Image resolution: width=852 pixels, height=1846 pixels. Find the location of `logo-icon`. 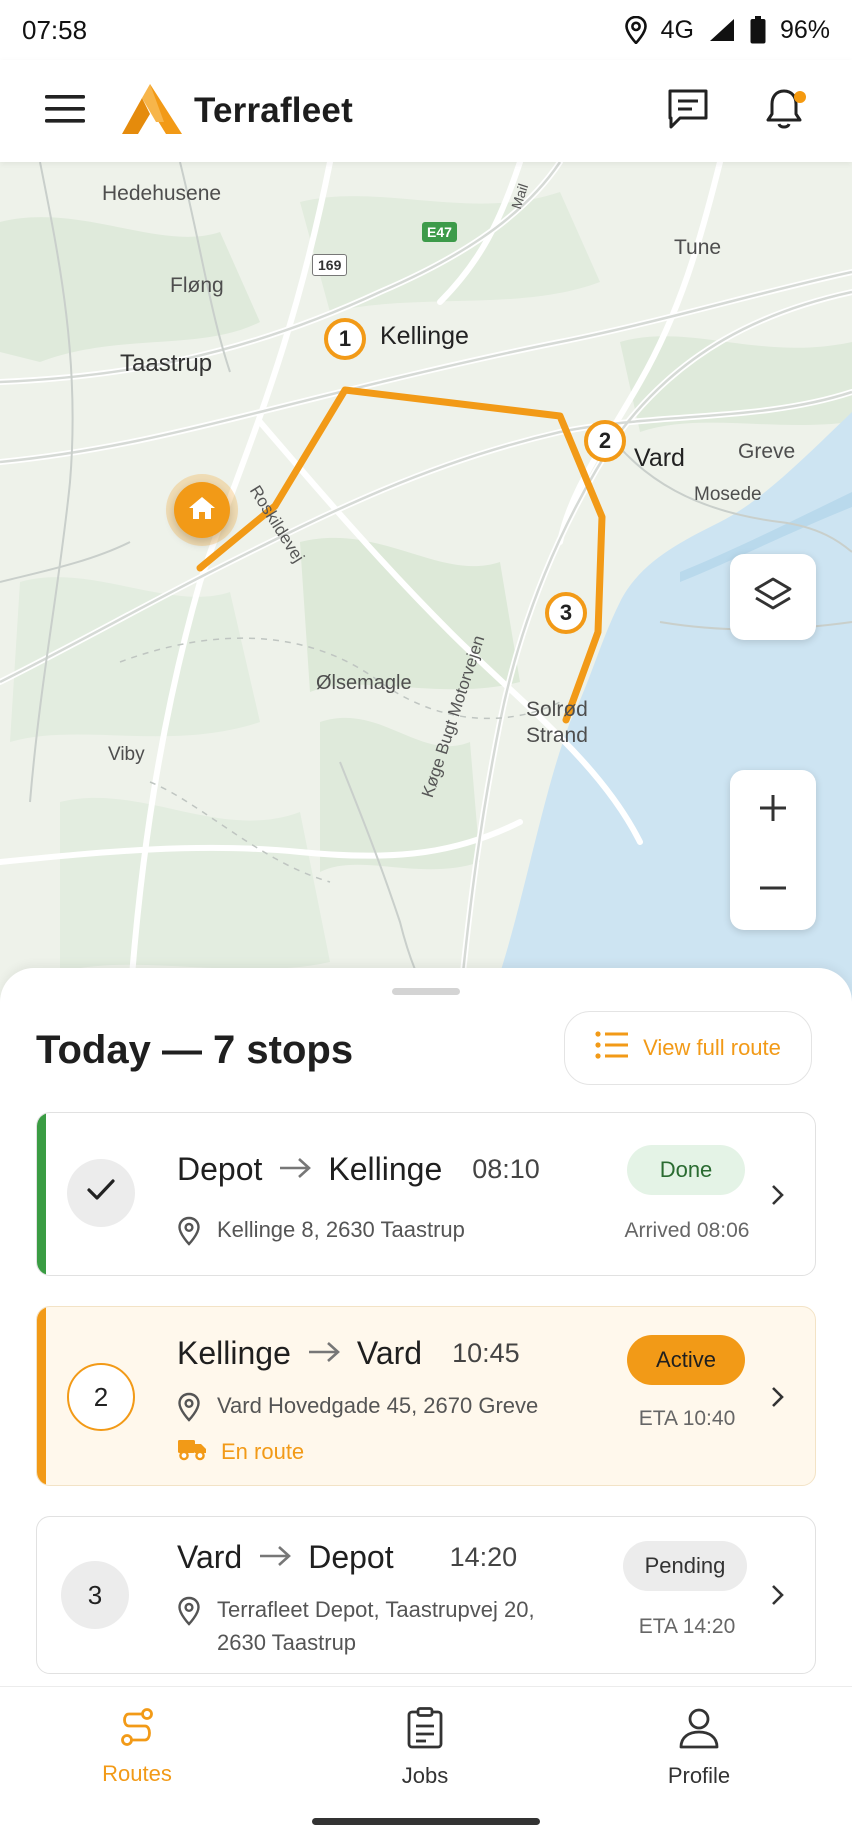

logo-icon is located at coordinates (152, 111).